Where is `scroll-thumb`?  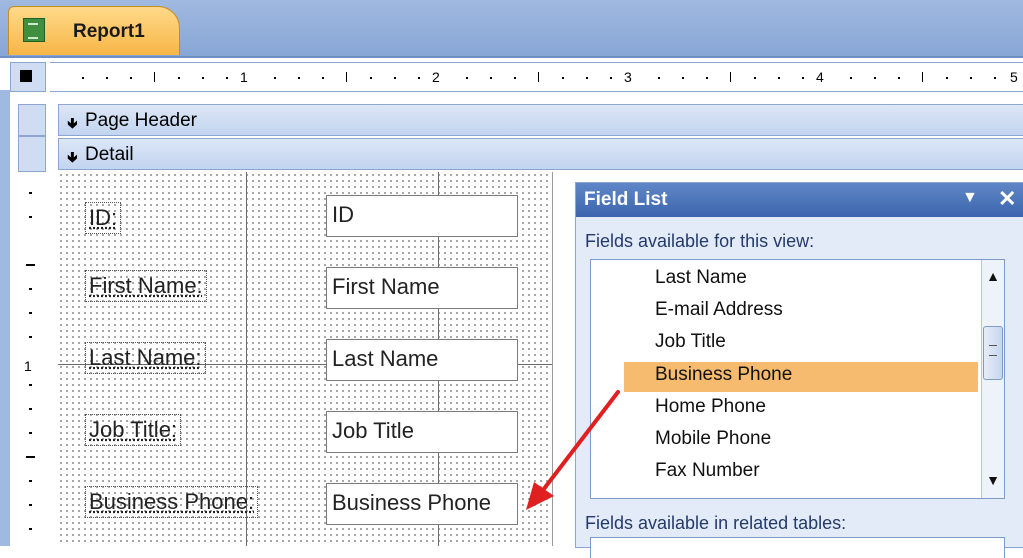 scroll-thumb is located at coordinates (993, 353).